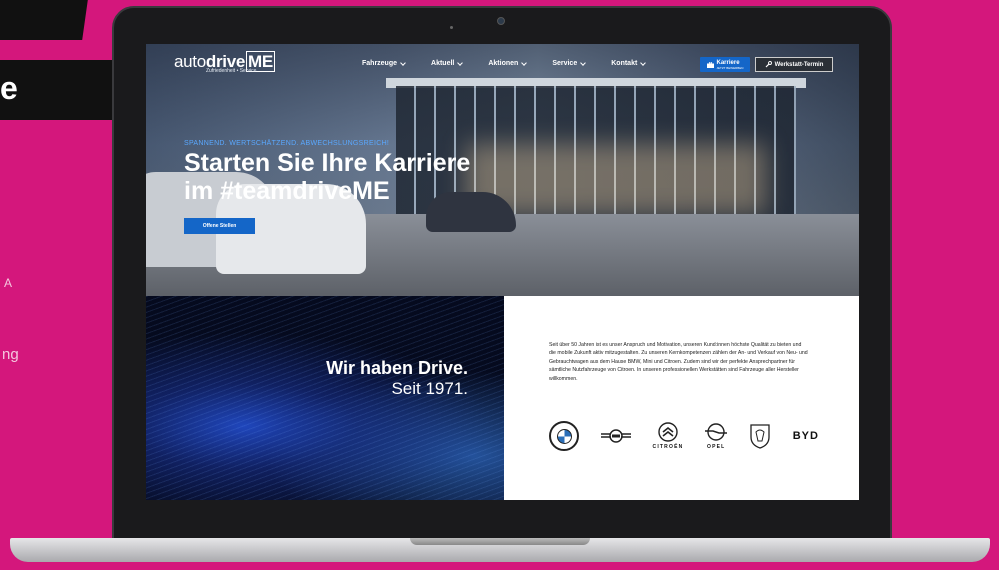 The height and width of the screenshot is (570, 999). Describe the element at coordinates (190, 61) in the screenshot. I see `logo-text: auto` at that location.